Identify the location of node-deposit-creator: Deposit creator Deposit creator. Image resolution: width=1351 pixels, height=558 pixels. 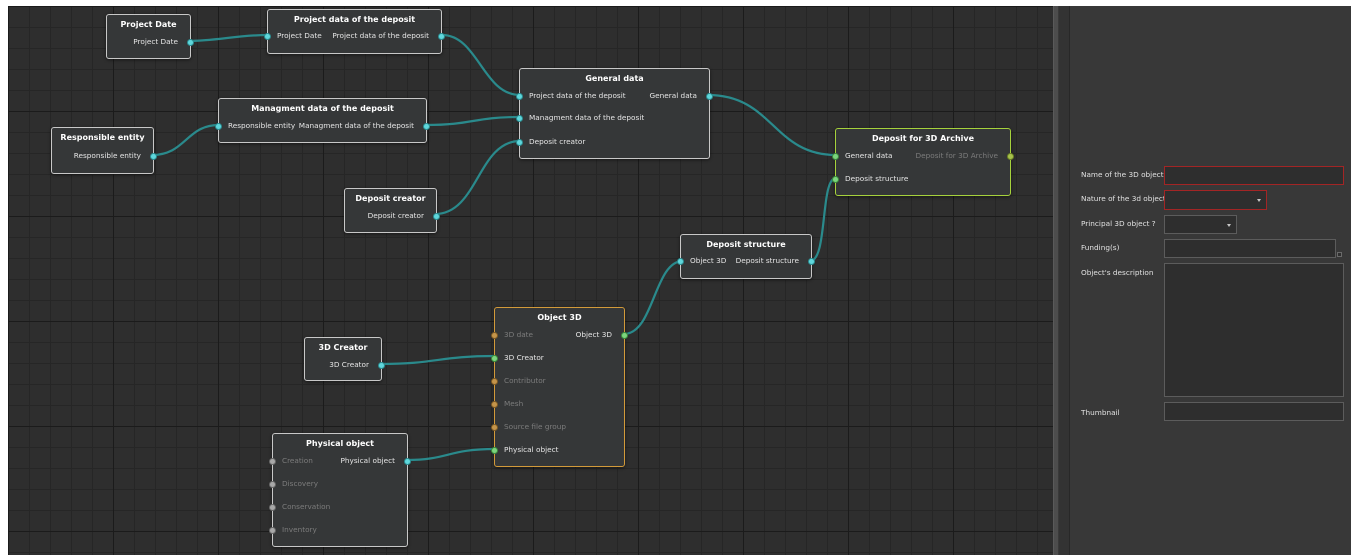
(392, 210).